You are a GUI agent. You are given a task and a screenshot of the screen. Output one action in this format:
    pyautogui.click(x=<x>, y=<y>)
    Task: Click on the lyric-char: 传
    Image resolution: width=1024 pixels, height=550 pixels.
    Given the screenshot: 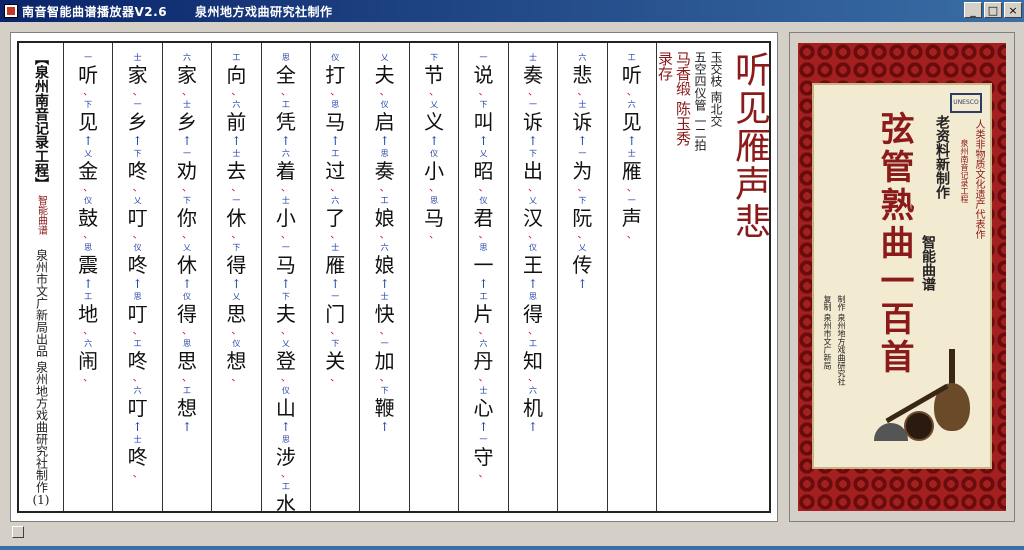 What is the action you would take?
    pyautogui.click(x=582, y=265)
    